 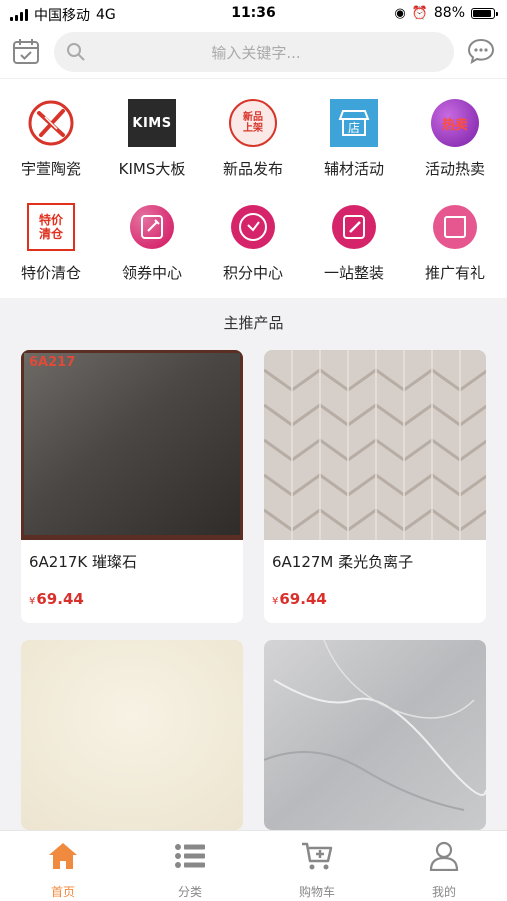 I want to click on category-label: 领券中心, so click(x=151, y=273).